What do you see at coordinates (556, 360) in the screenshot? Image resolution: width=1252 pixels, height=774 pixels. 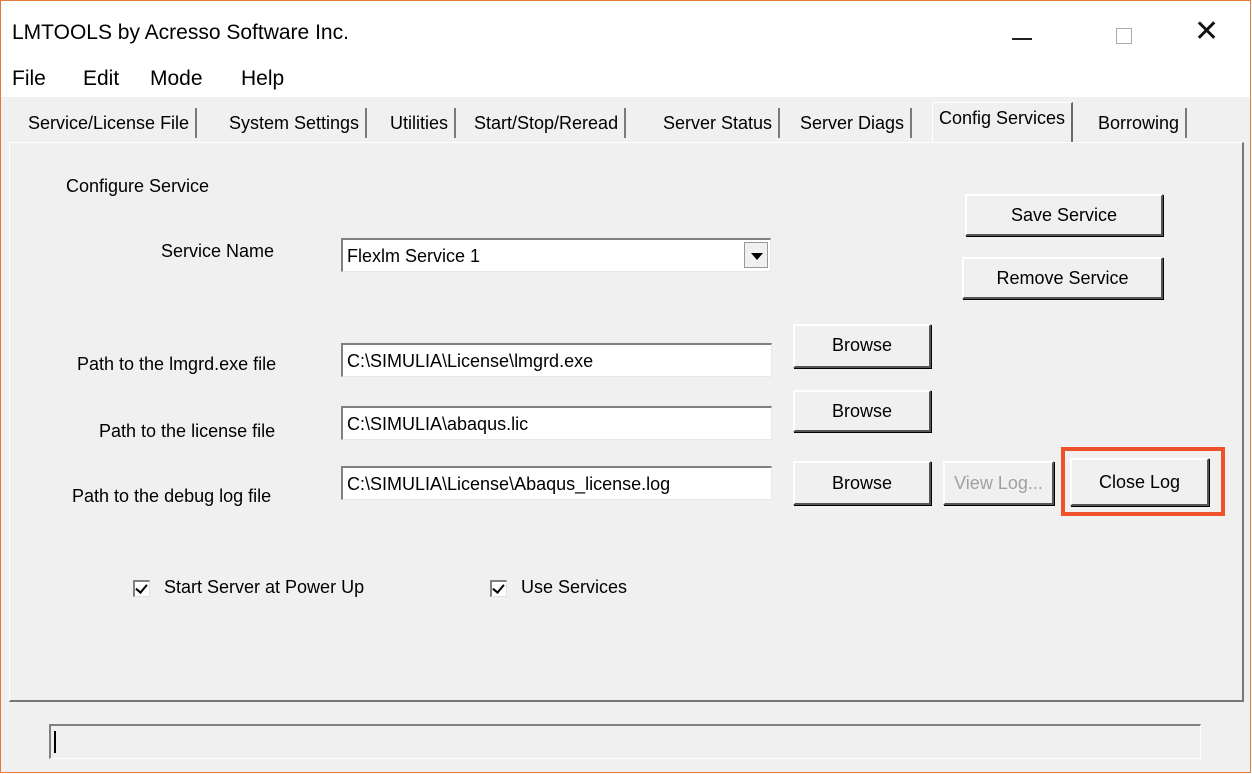 I see `lmgrd-path-input: C:\SIMULIA\License\lmgrd.exe` at bounding box center [556, 360].